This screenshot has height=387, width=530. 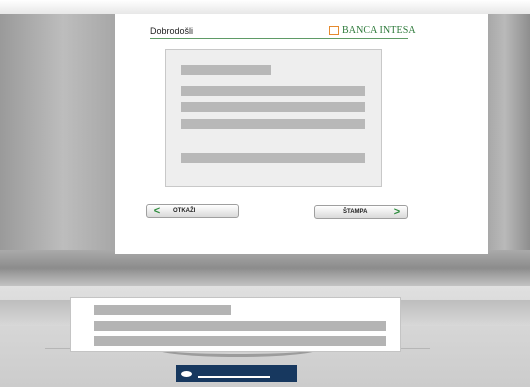 What do you see at coordinates (265, 7) in the screenshot?
I see `kiosk-housing-top` at bounding box center [265, 7].